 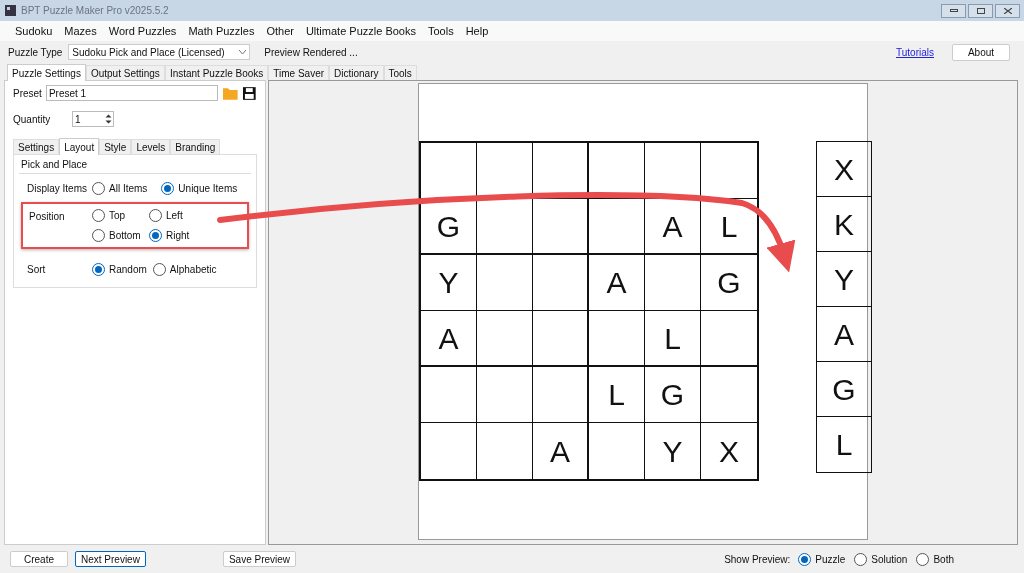 I want to click on tab: Dictionary, so click(x=356, y=72).